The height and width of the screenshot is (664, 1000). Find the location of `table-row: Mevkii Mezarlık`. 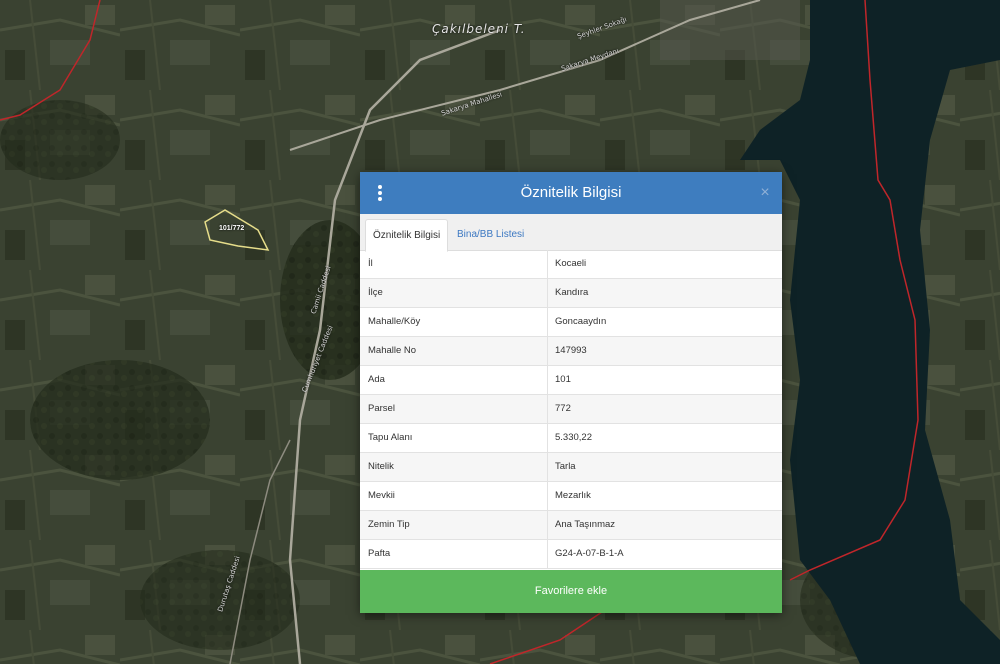

table-row: Mevkii Mezarlık is located at coordinates (571, 496).